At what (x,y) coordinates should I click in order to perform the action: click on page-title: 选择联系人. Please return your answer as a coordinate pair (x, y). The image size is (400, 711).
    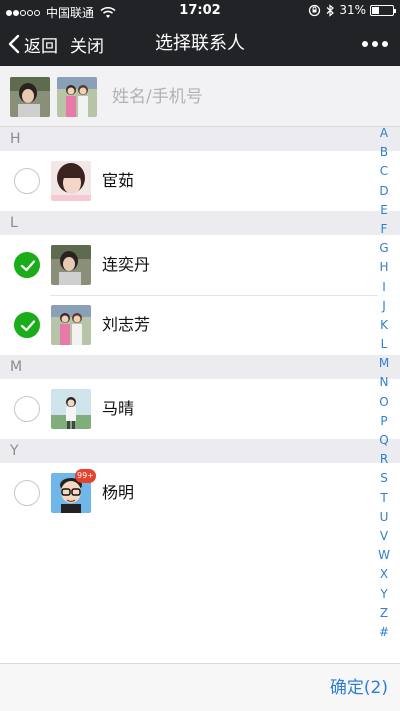
    Looking at the image, I should click on (200, 43).